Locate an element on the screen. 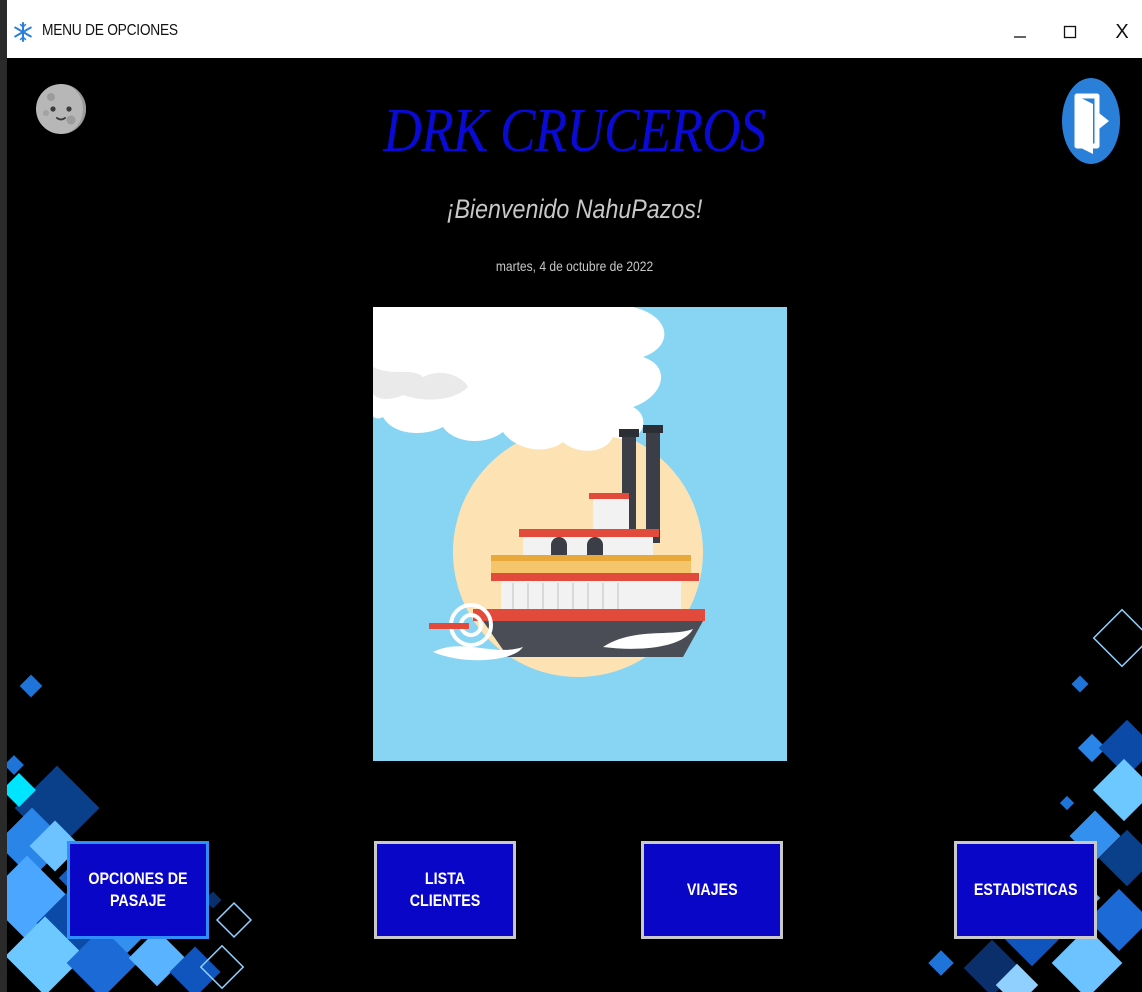 The height and width of the screenshot is (992, 1142). welcome-message: ¡Bienvenido NahuPazos! is located at coordinates (574, 209).